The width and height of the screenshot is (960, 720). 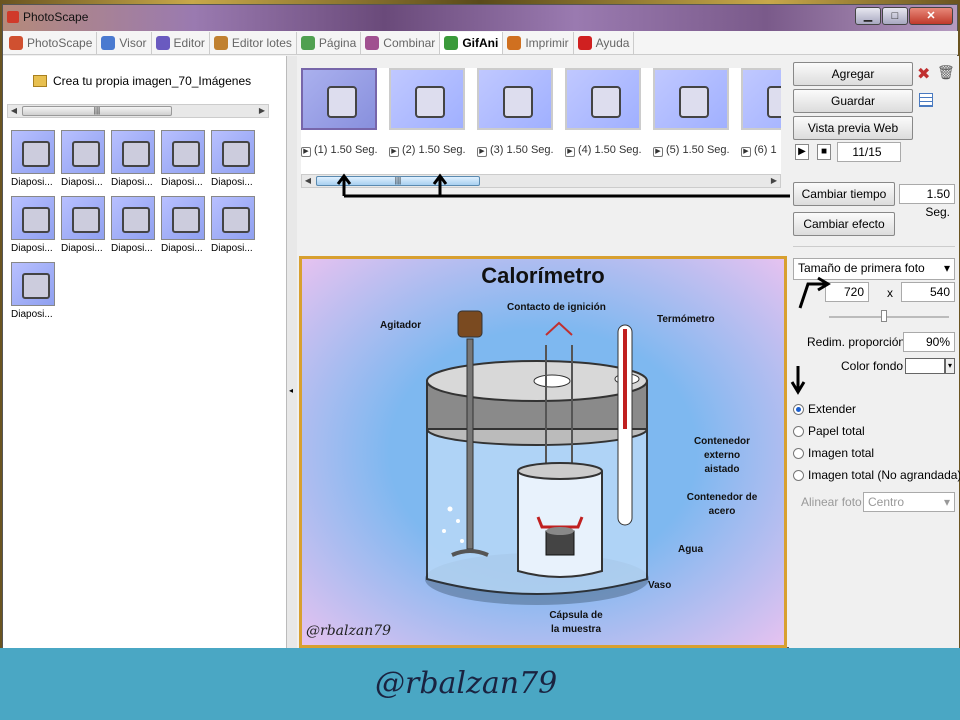 I want to click on label-contenedor-externo: Contenedor externo aistado, so click(x=722, y=455).